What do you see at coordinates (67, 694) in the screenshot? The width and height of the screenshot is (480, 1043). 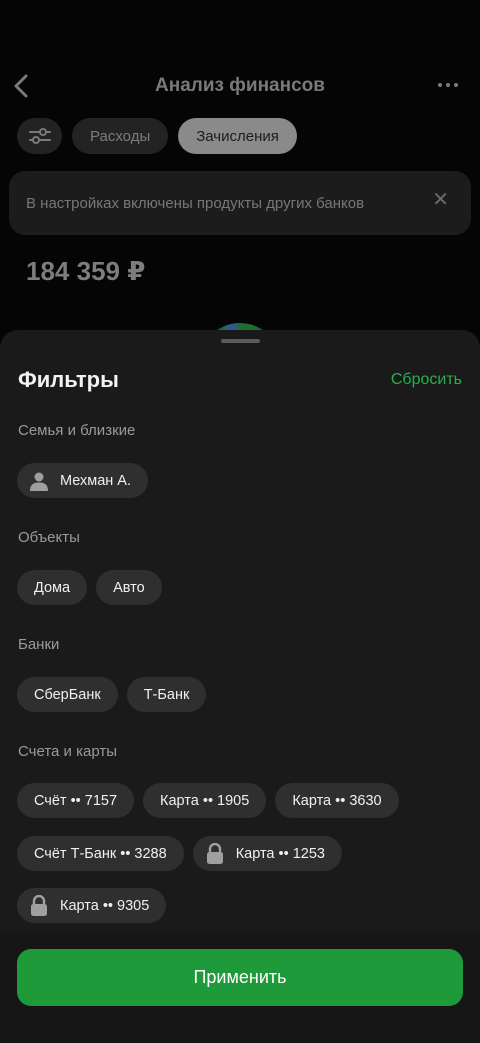 I see `chip-sberbank: СберБанк` at bounding box center [67, 694].